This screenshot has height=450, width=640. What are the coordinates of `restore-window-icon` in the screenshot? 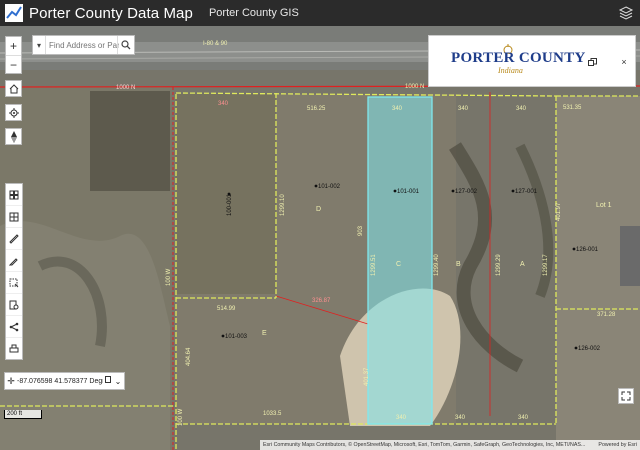 It's located at (592, 62).